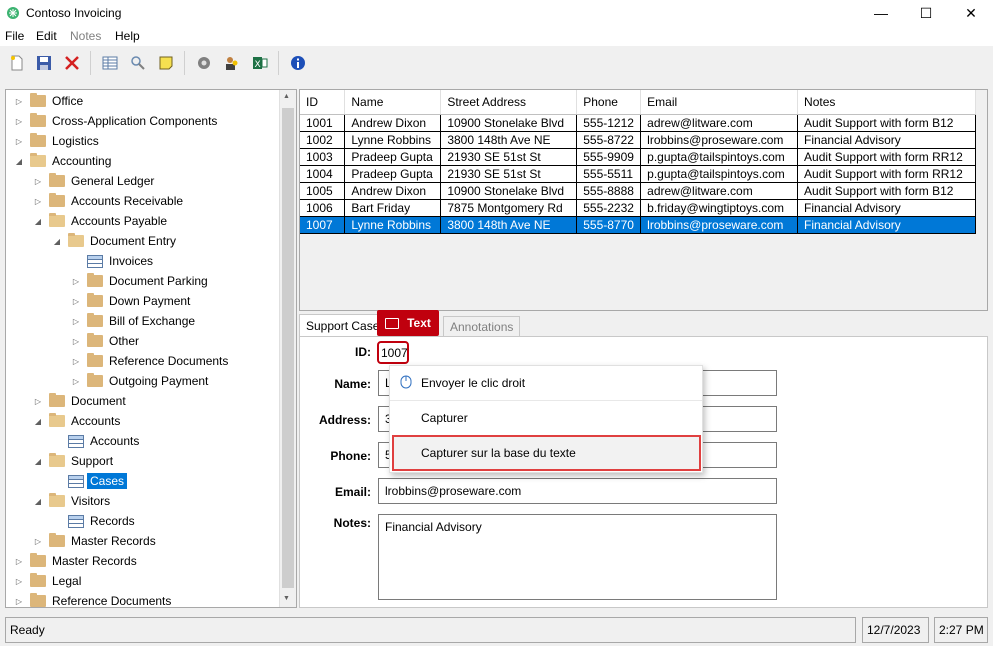 This screenshot has height=646, width=993. What do you see at coordinates (323, 102) in the screenshot?
I see `column-header-id: ID` at bounding box center [323, 102].